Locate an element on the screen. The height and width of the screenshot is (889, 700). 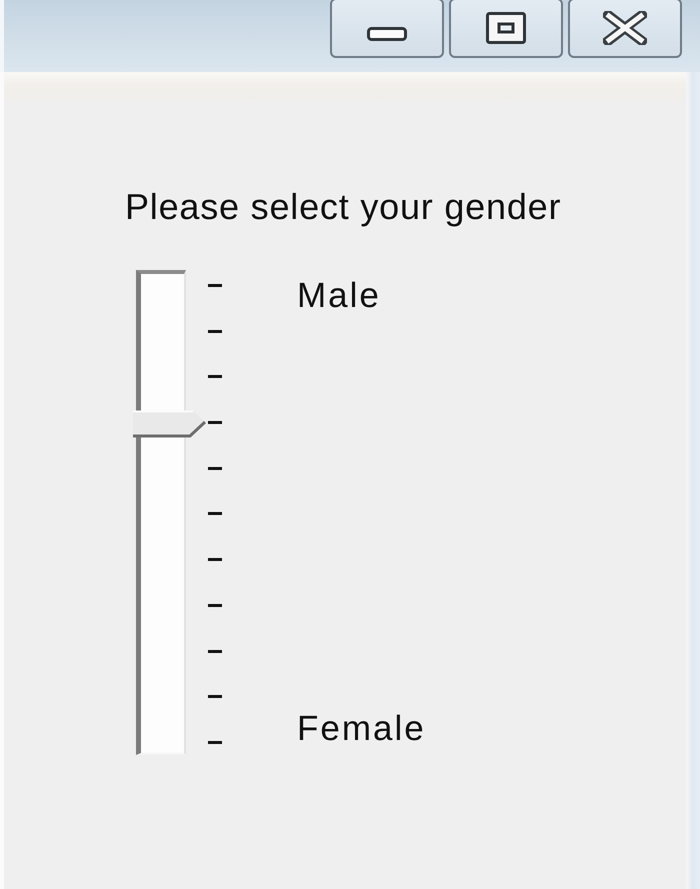
minimize-button is located at coordinates (387, 29).